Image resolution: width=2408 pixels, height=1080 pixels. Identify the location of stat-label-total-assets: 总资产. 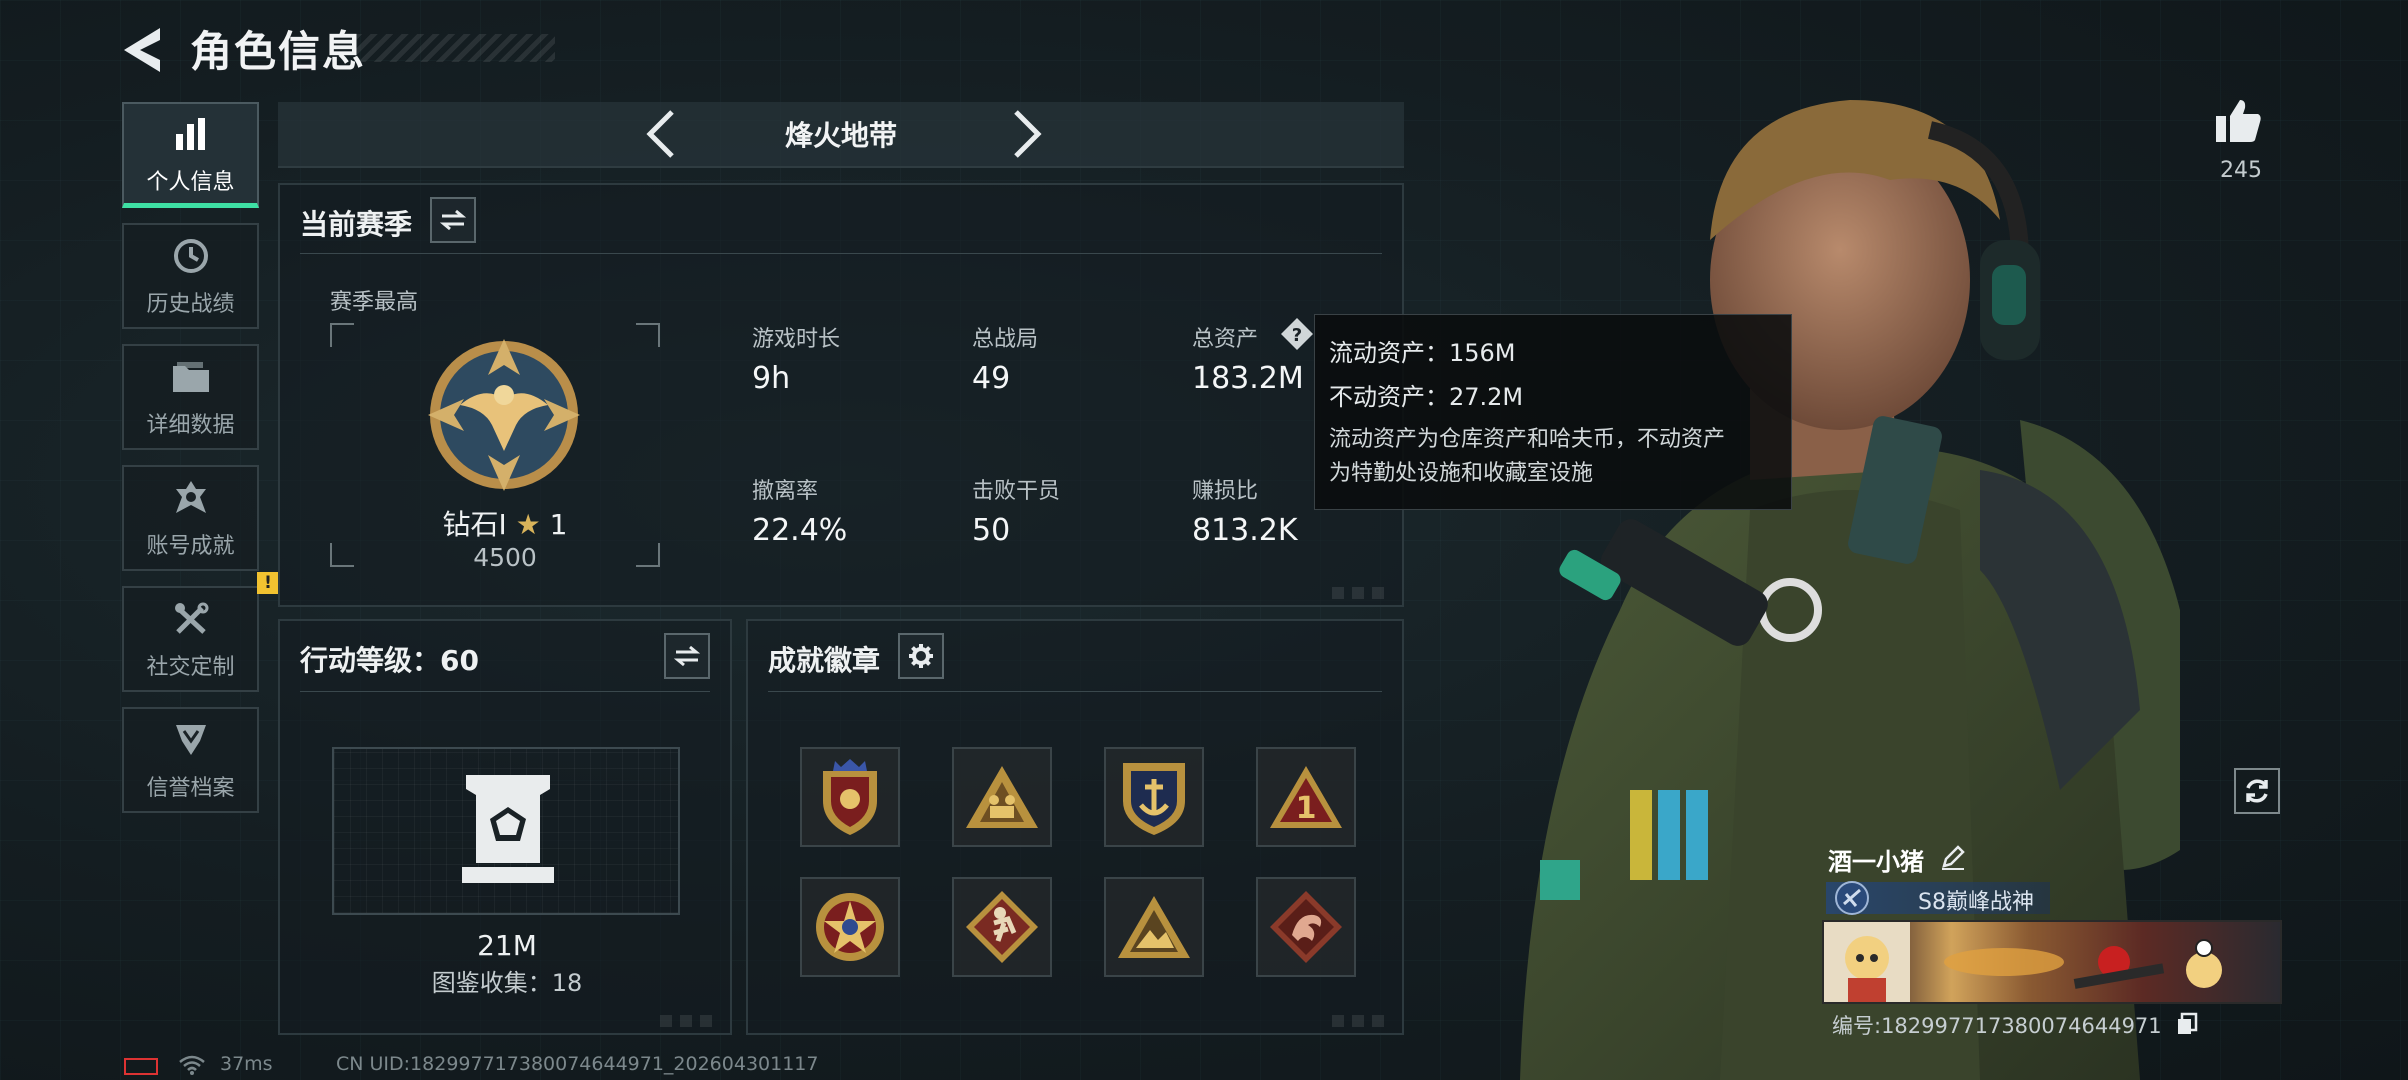
(1225, 339).